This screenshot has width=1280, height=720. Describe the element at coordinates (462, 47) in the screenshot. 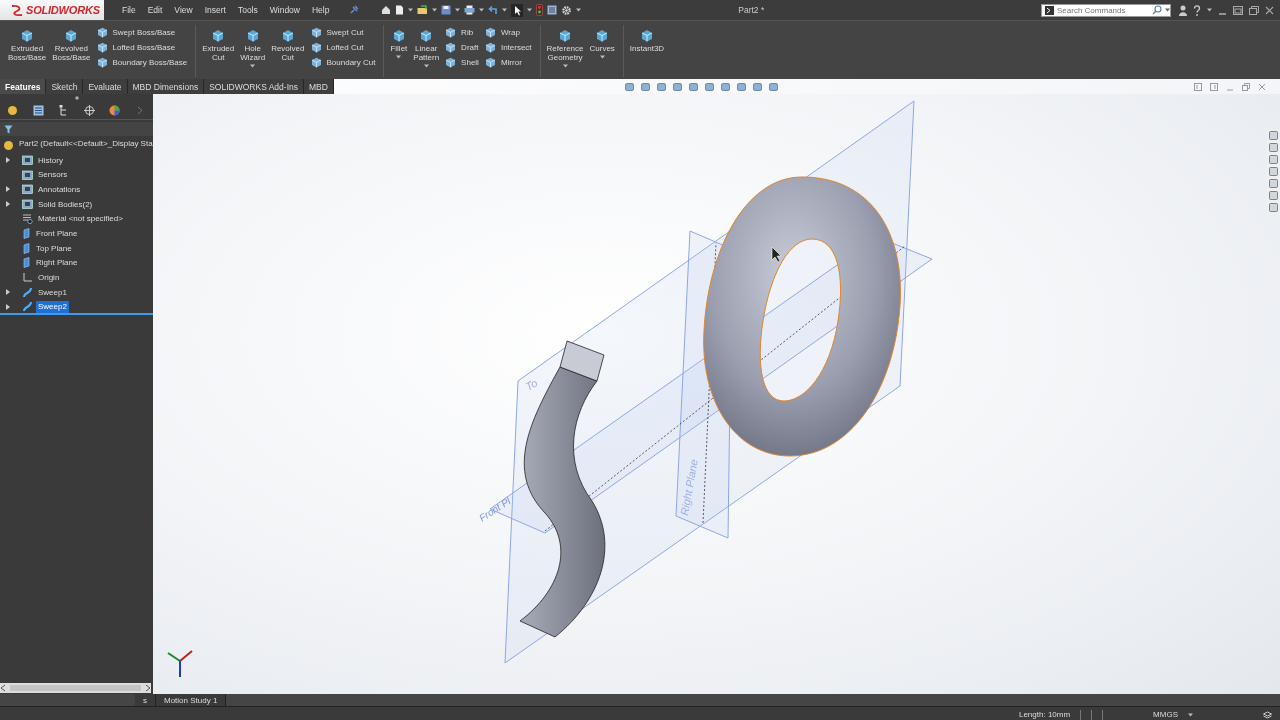

I see `ribbon-button: Draft` at that location.